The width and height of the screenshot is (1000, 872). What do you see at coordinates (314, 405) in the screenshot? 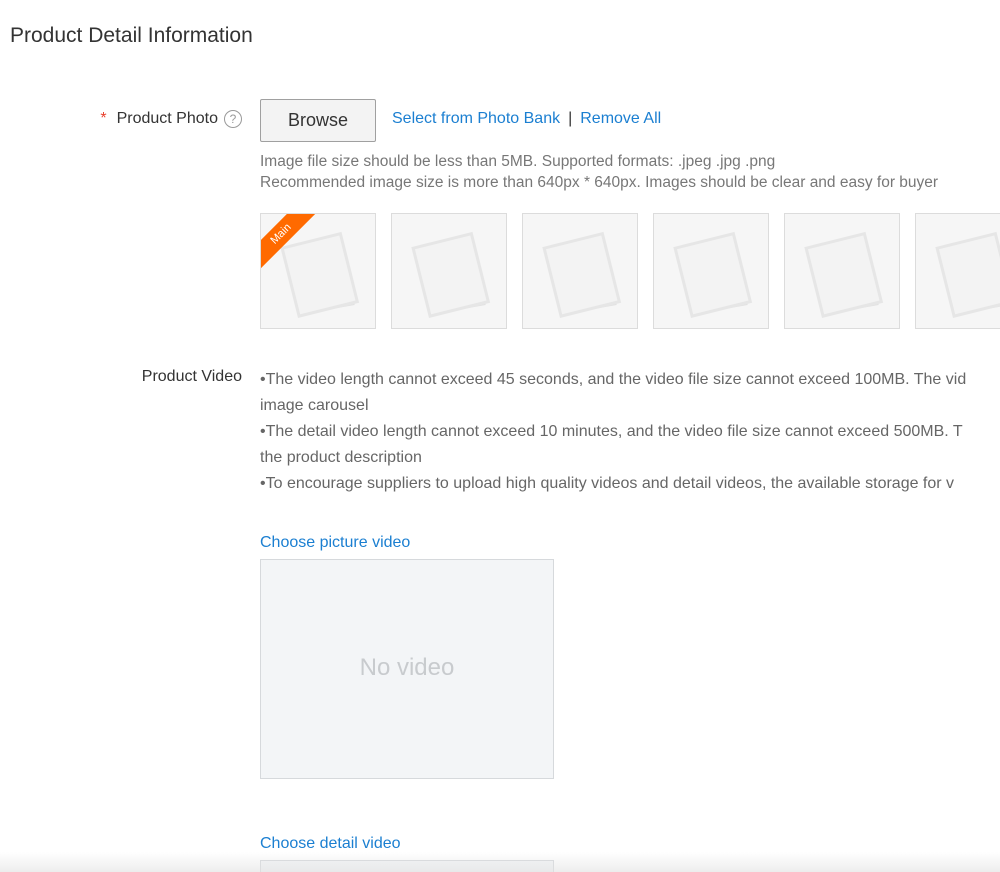
I see `video-note-line: image carousel` at bounding box center [314, 405].